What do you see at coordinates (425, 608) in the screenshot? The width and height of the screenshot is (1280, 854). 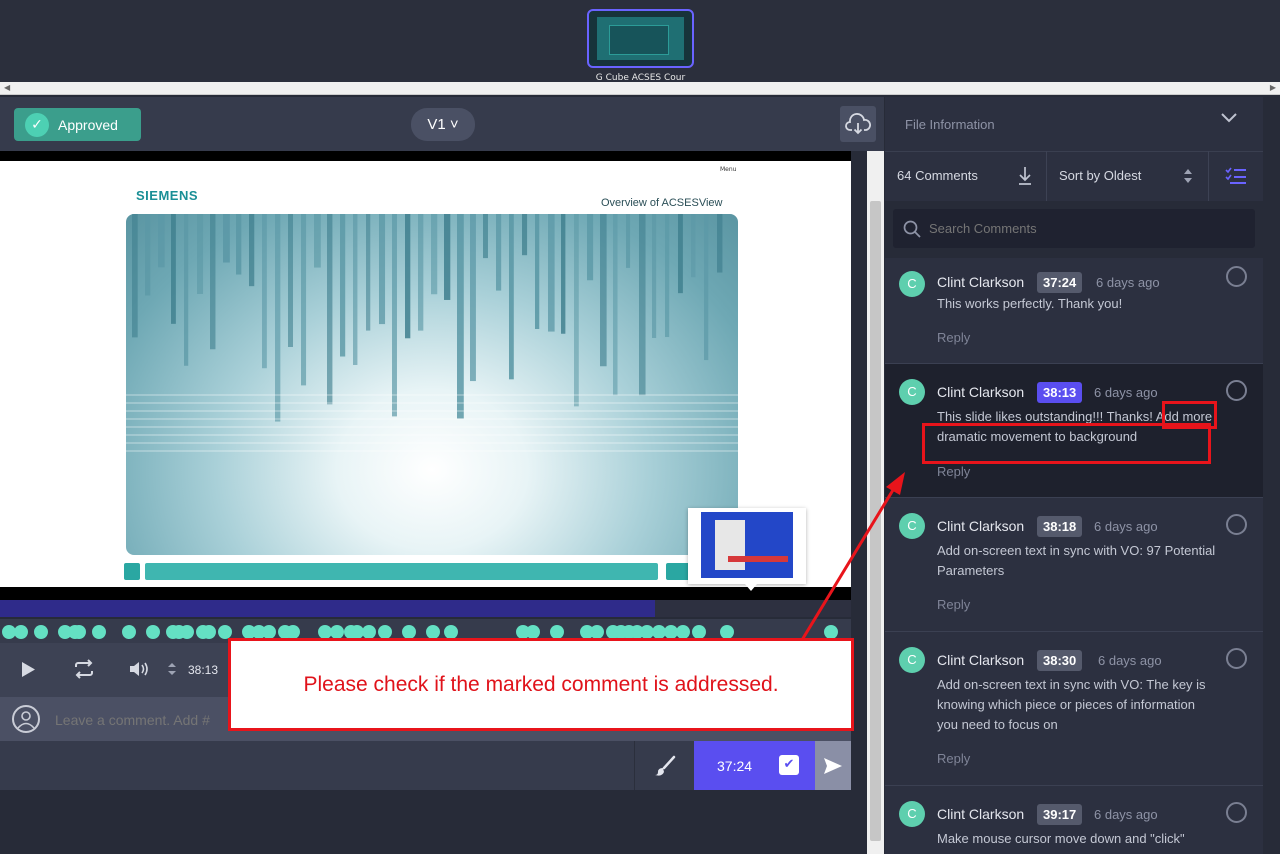 I see `video-progress-bar` at bounding box center [425, 608].